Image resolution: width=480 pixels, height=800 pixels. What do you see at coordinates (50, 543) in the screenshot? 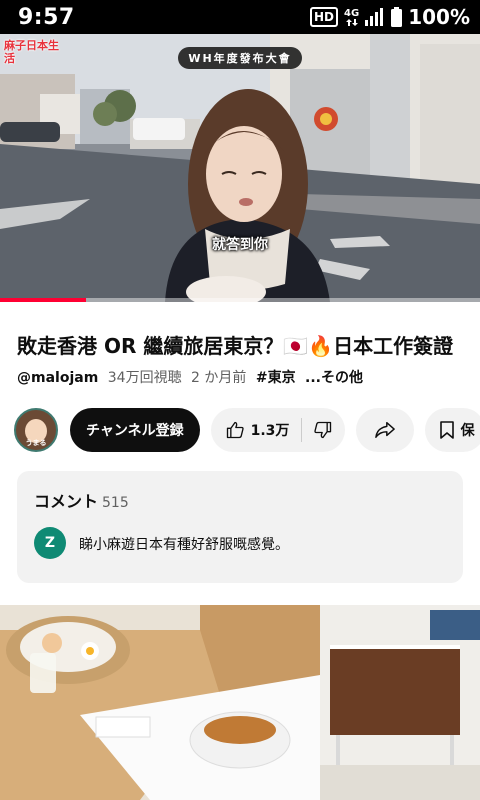
I see `comment-author-avatar: Z` at bounding box center [50, 543].